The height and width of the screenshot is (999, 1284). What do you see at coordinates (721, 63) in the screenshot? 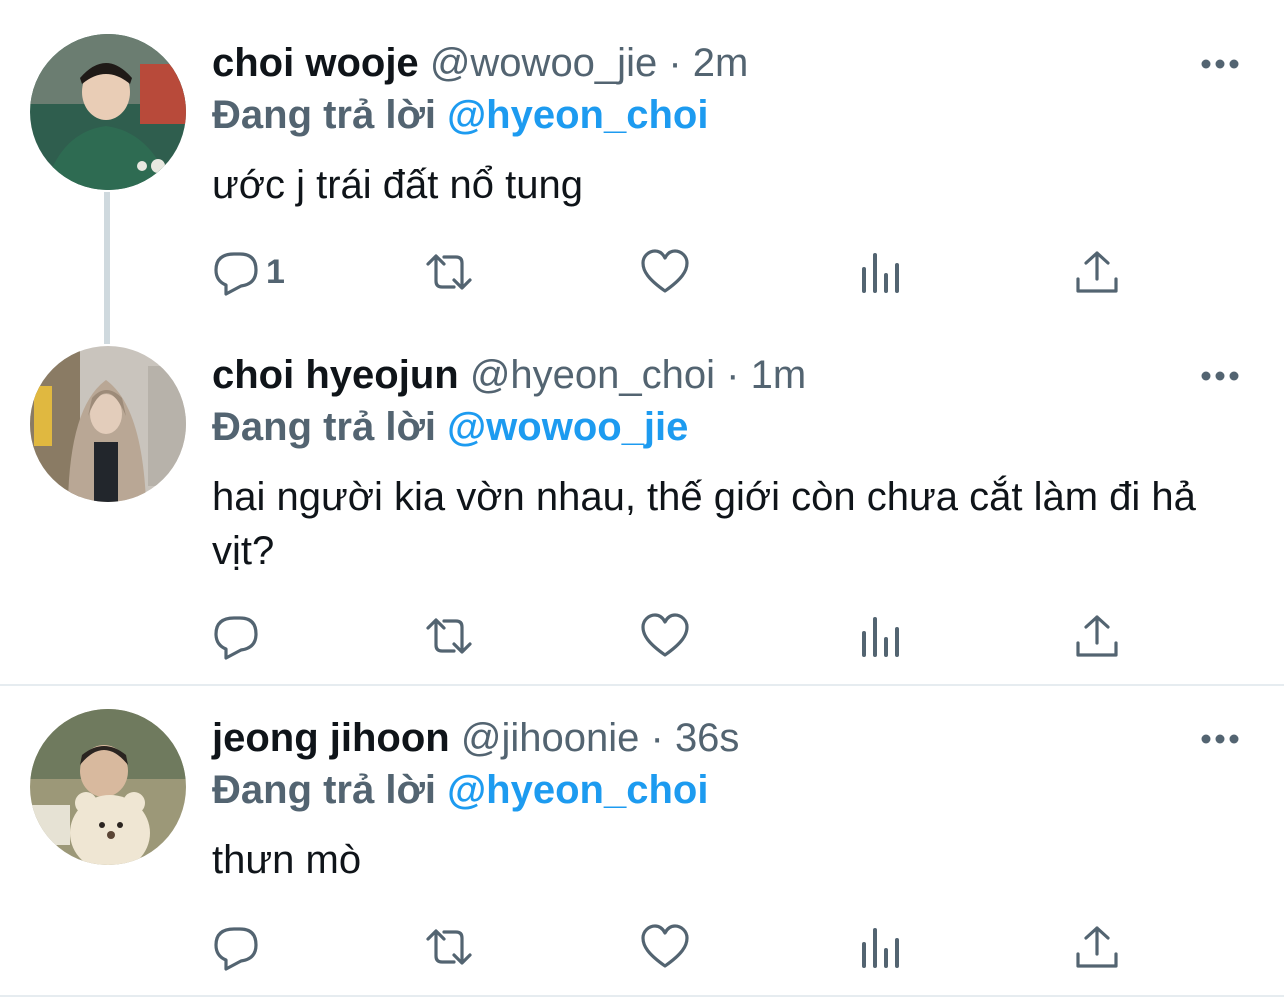
I see `timestamp: 2m` at bounding box center [721, 63].